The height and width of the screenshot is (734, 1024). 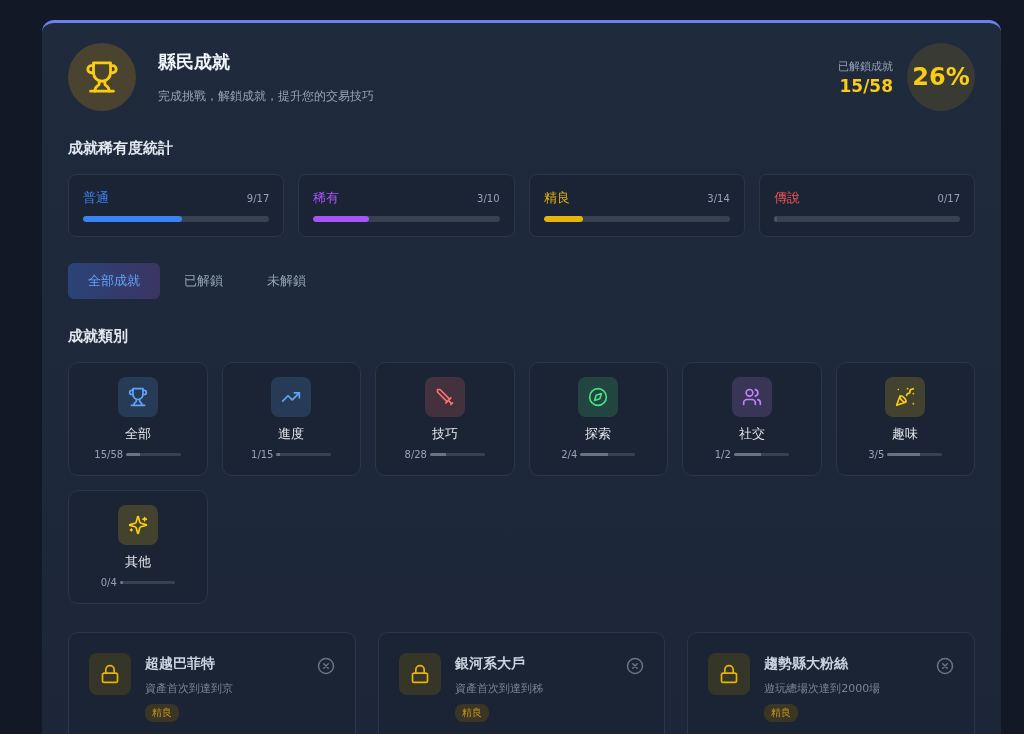 What do you see at coordinates (948, 198) in the screenshot?
I see `rarity-count: 0/17` at bounding box center [948, 198].